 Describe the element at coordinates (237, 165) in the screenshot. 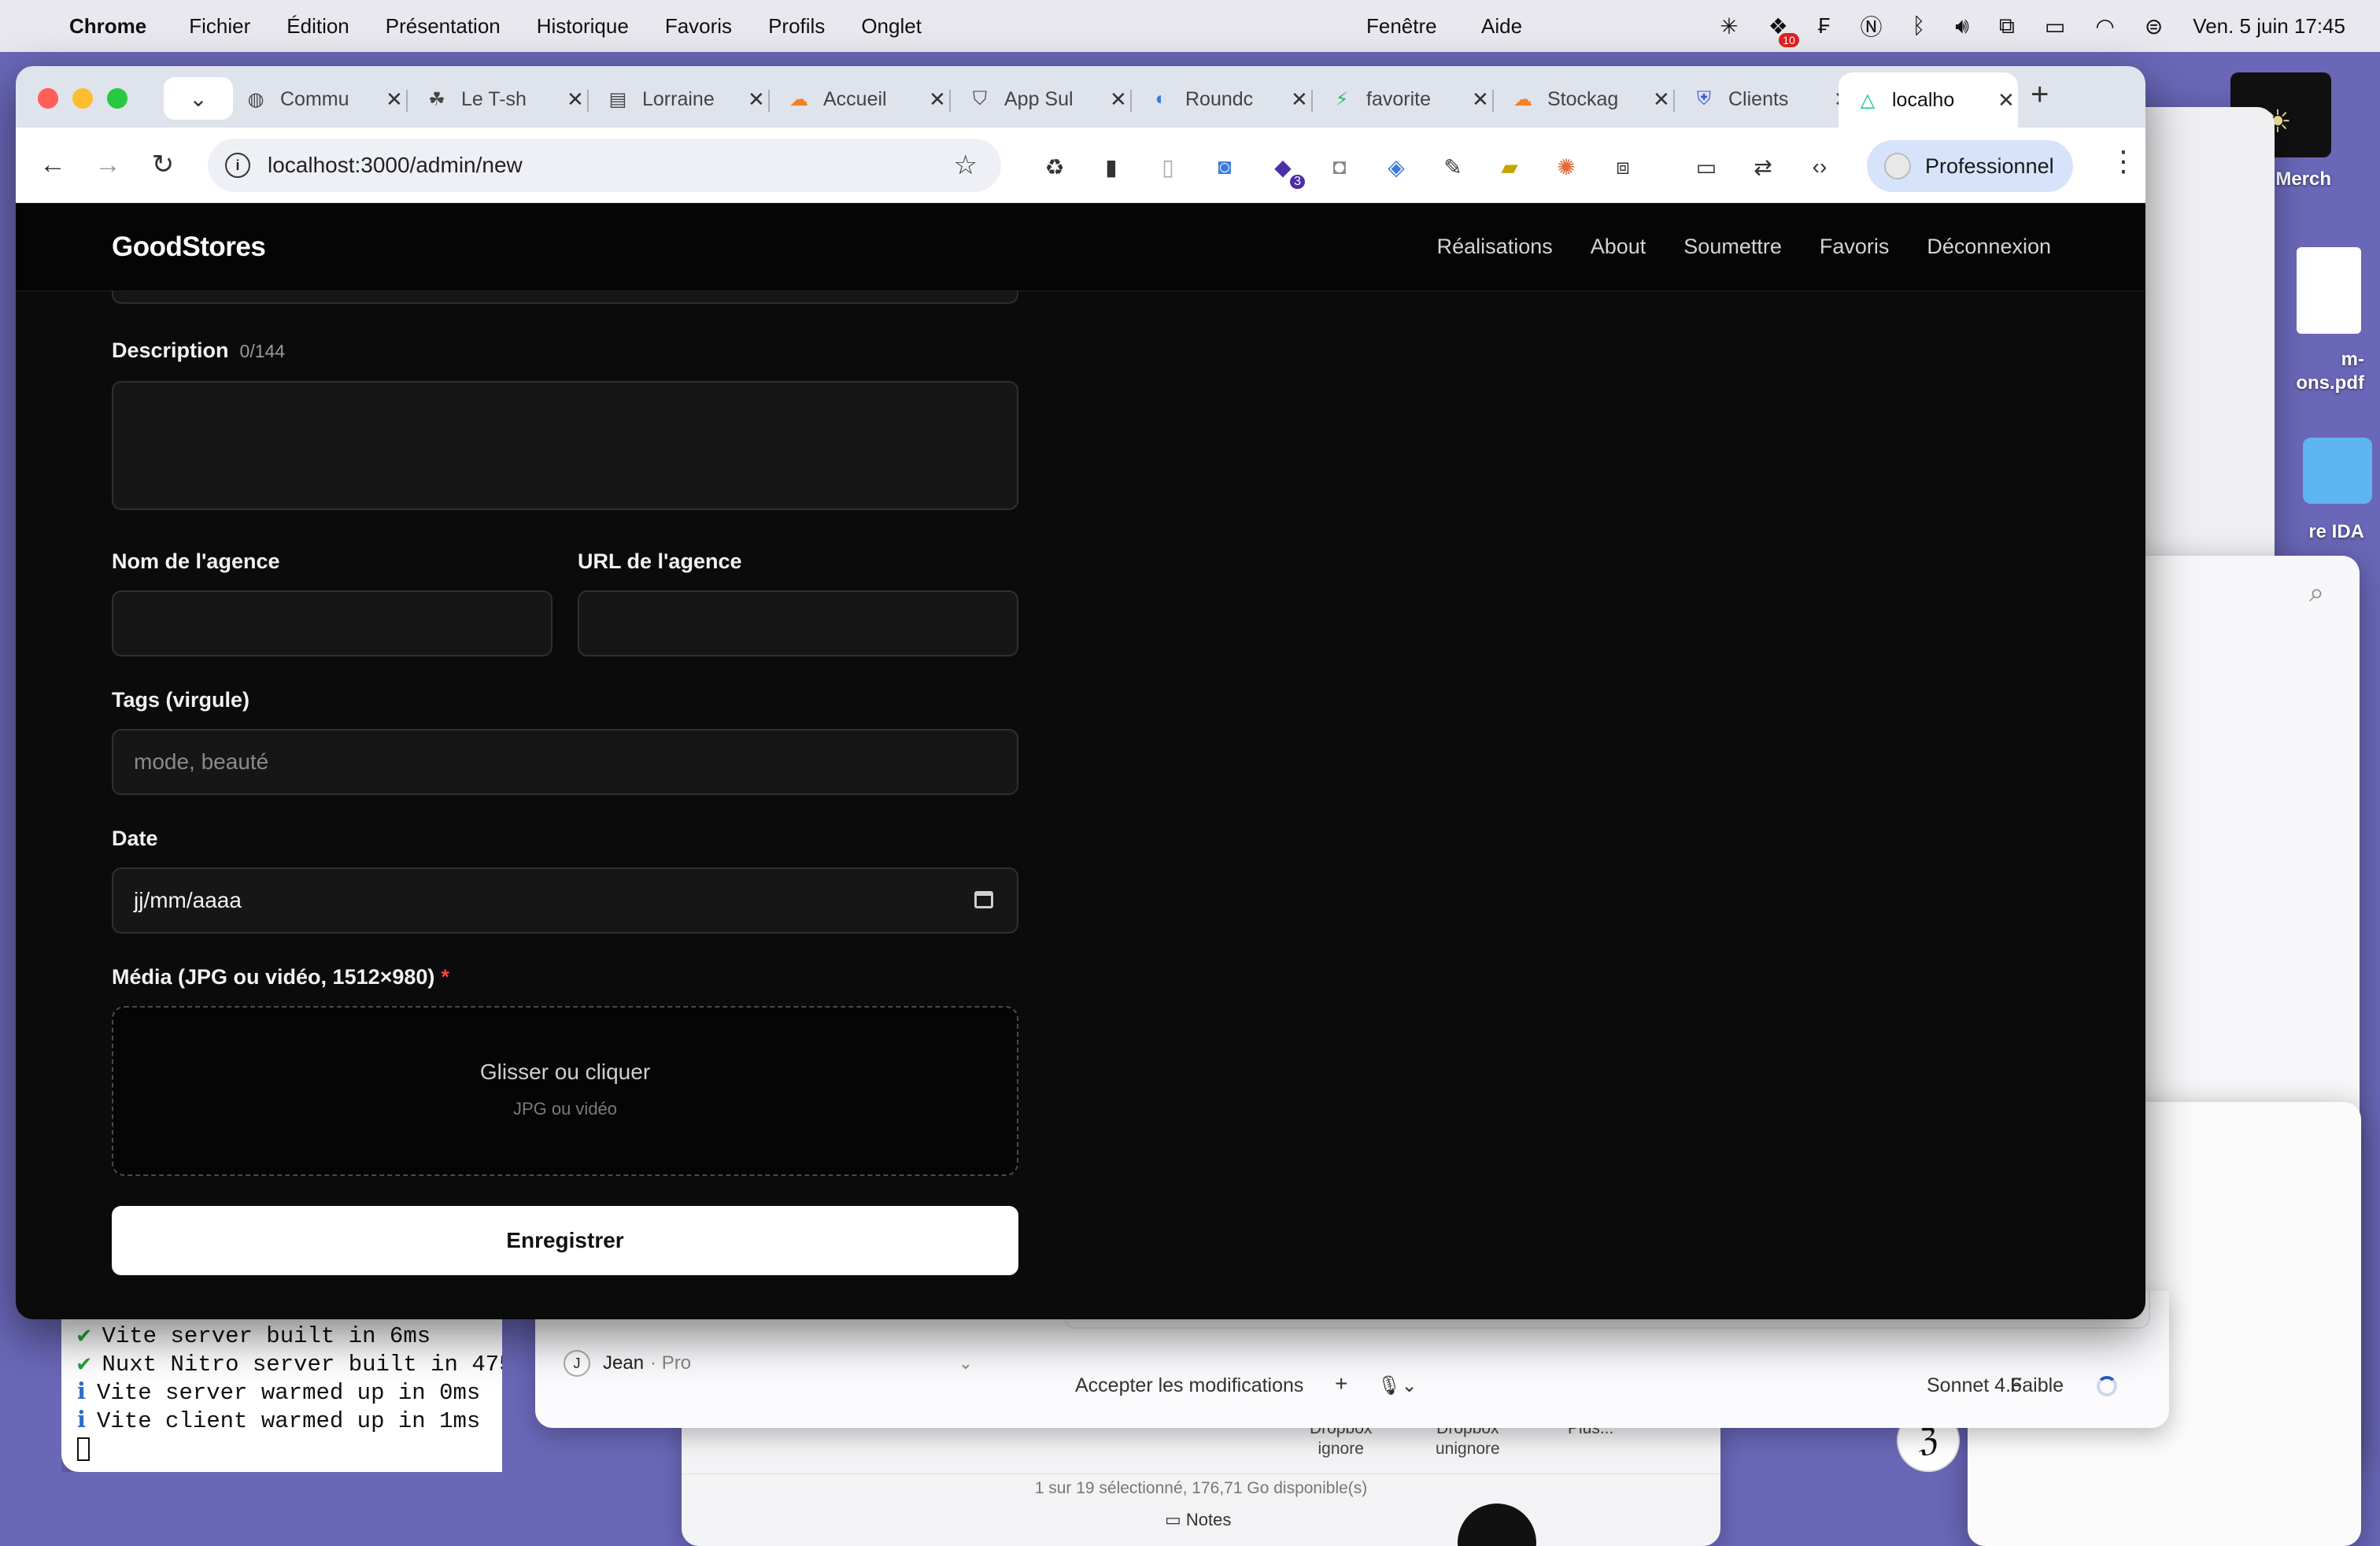

I see `site-info-icon: i` at that location.